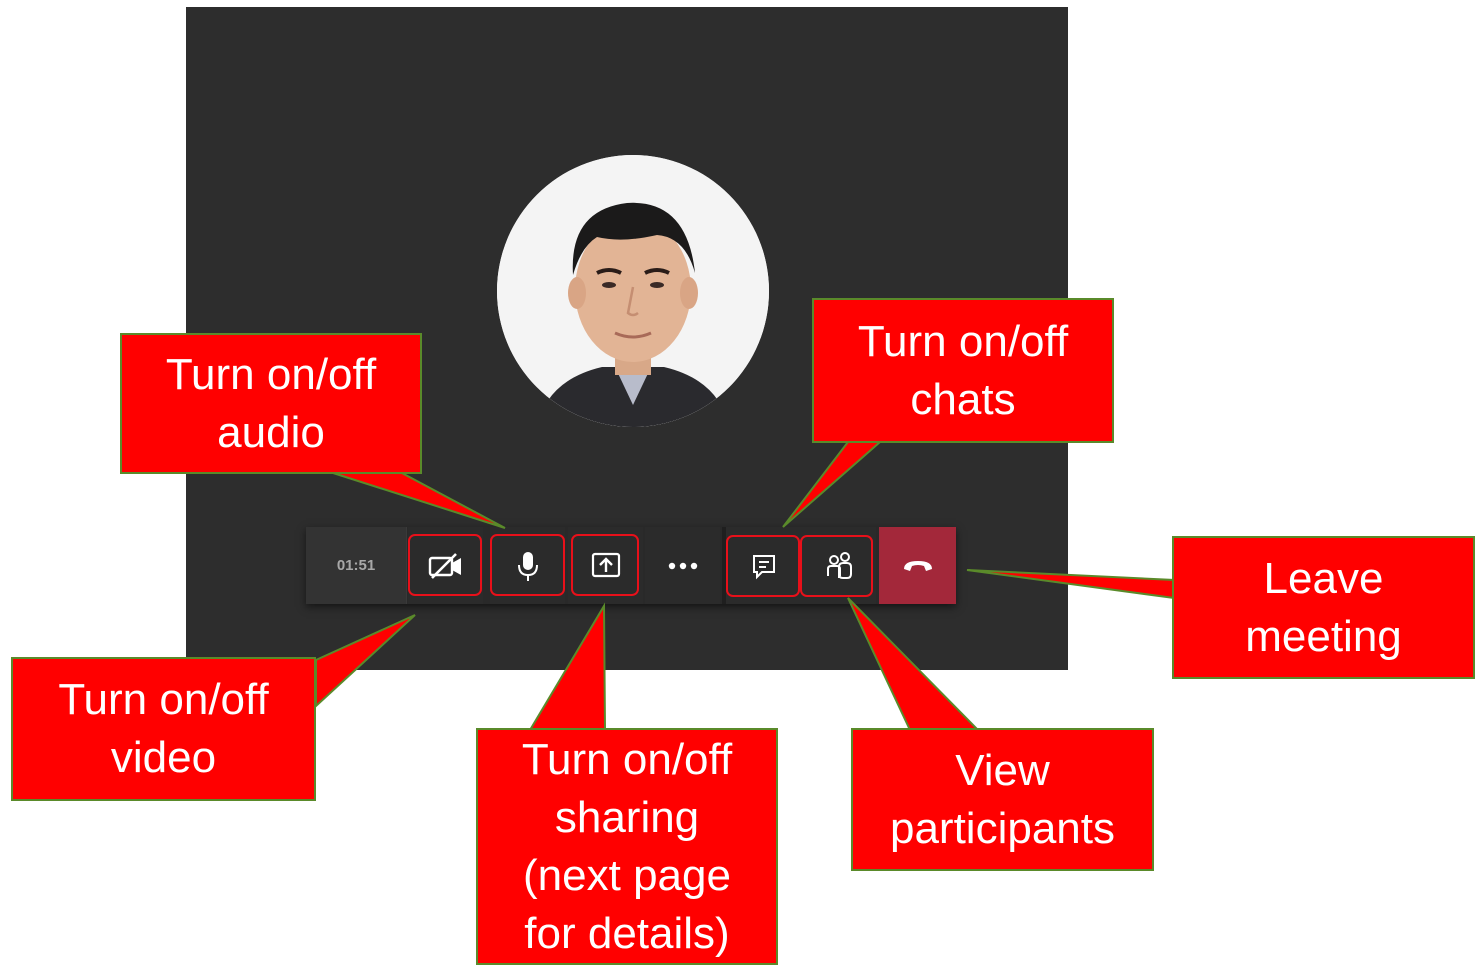 This screenshot has width=1475, height=965. I want to click on callout-line: sharing, so click(627, 817).